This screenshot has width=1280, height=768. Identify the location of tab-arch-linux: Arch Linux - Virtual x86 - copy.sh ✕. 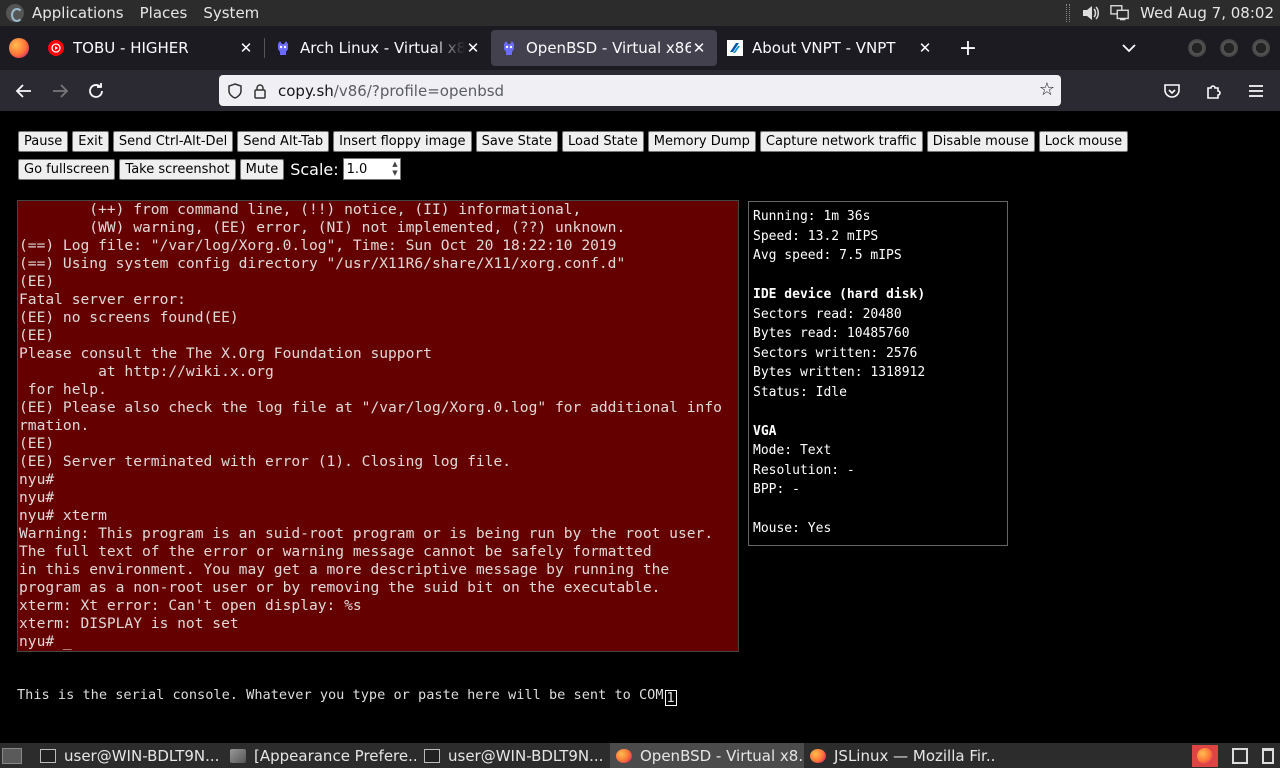
(378, 48).